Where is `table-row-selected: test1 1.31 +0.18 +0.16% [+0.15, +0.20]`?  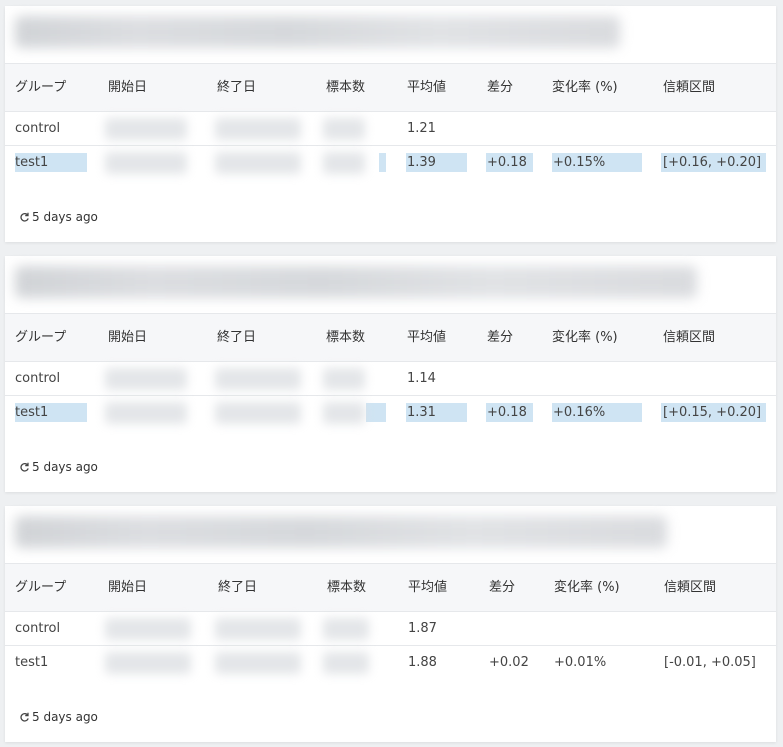 table-row-selected: test1 1.31 +0.18 +0.16% [+0.15, +0.20] is located at coordinates (390, 413).